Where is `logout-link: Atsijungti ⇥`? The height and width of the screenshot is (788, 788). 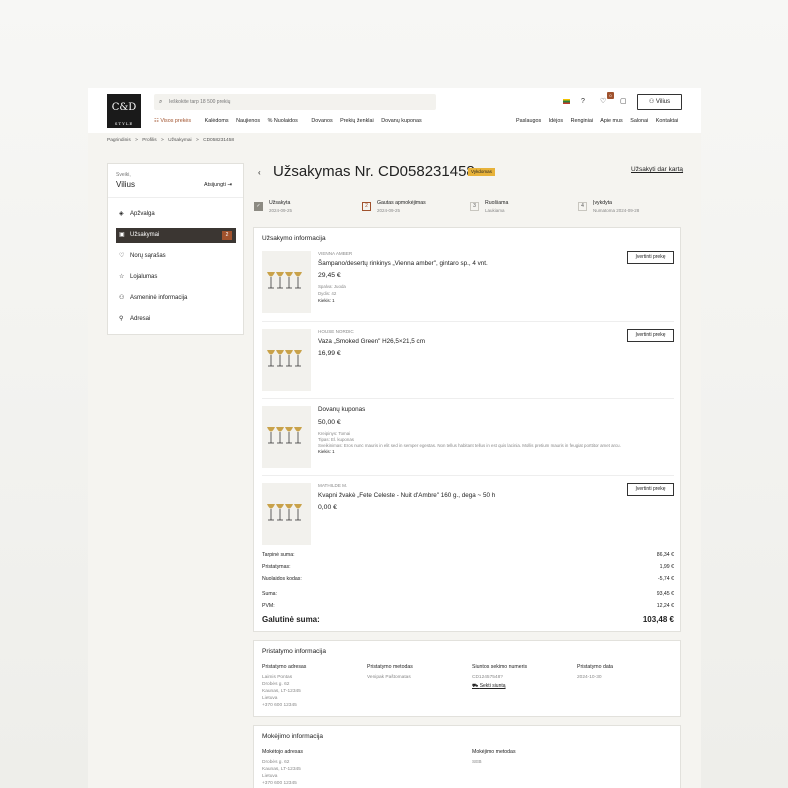 logout-link: Atsijungti ⇥ is located at coordinates (218, 185).